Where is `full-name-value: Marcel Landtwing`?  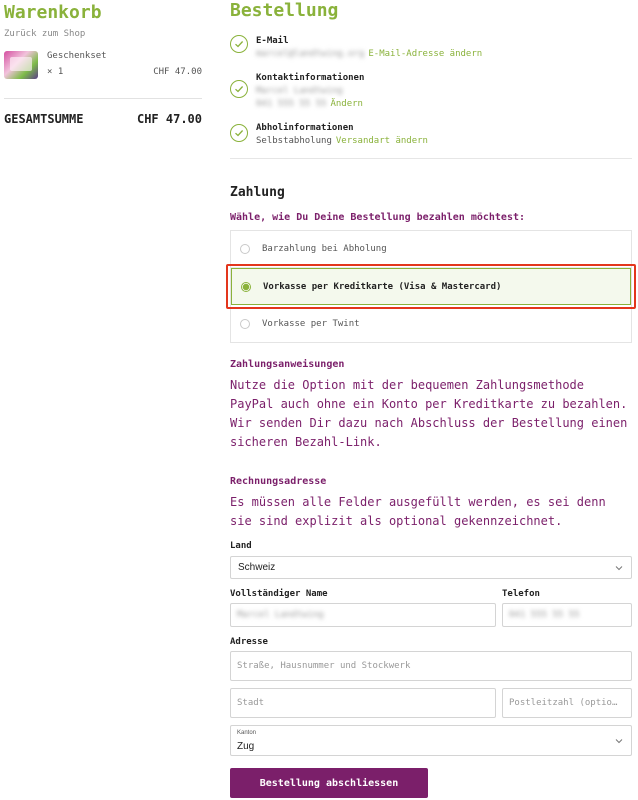
full-name-value: Marcel Landtwing is located at coordinates (280, 615).